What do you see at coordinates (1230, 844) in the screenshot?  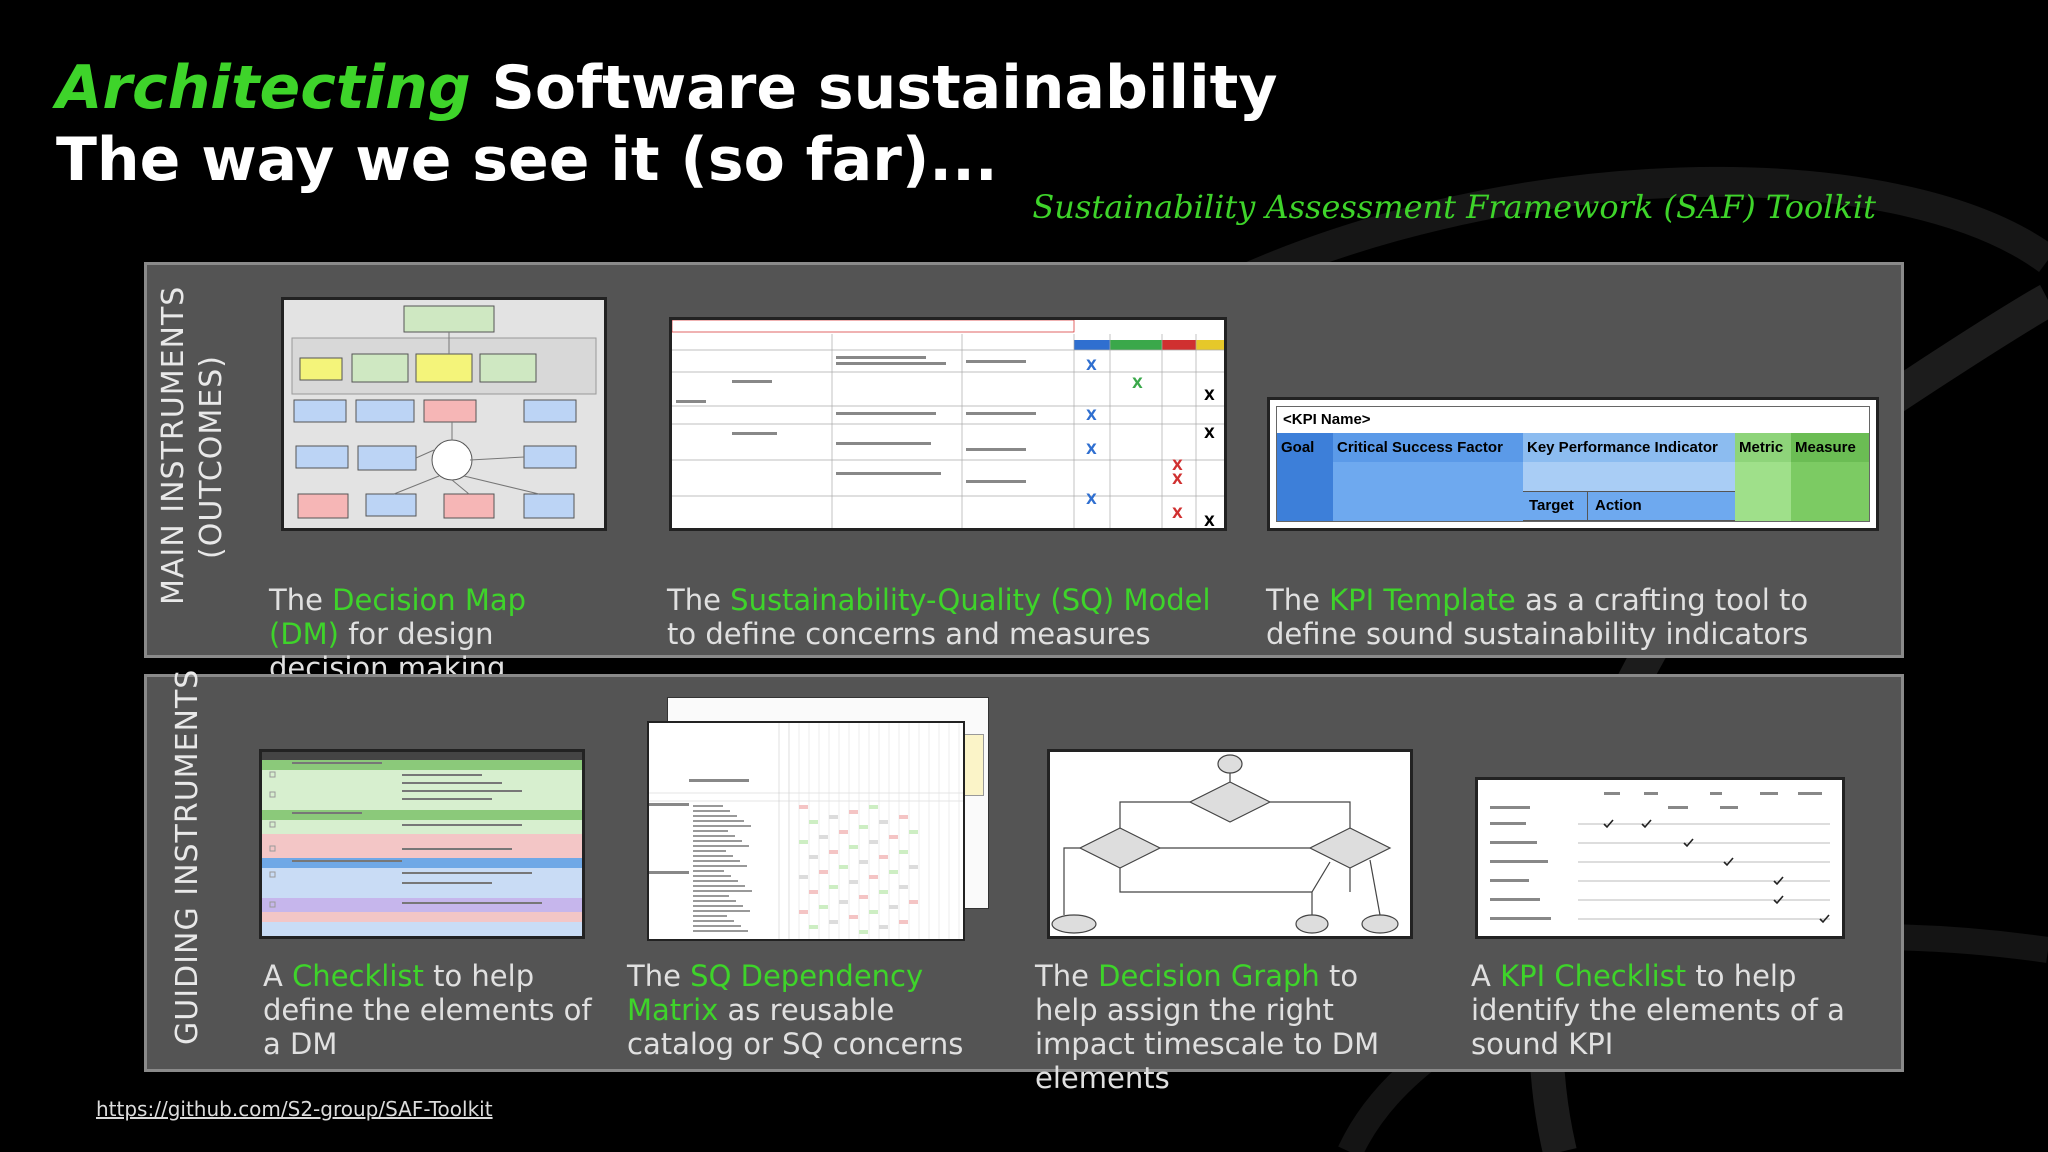 I see `decision-graph-thumbnail` at bounding box center [1230, 844].